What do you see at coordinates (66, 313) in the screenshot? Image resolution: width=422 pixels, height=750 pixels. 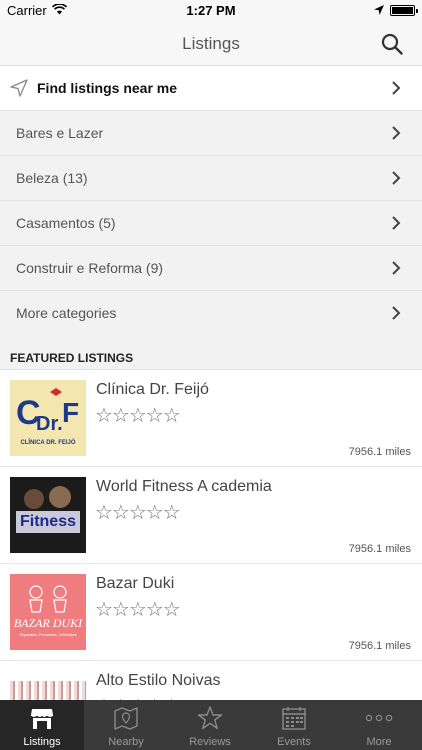 I see `category-label: More categories` at bounding box center [66, 313].